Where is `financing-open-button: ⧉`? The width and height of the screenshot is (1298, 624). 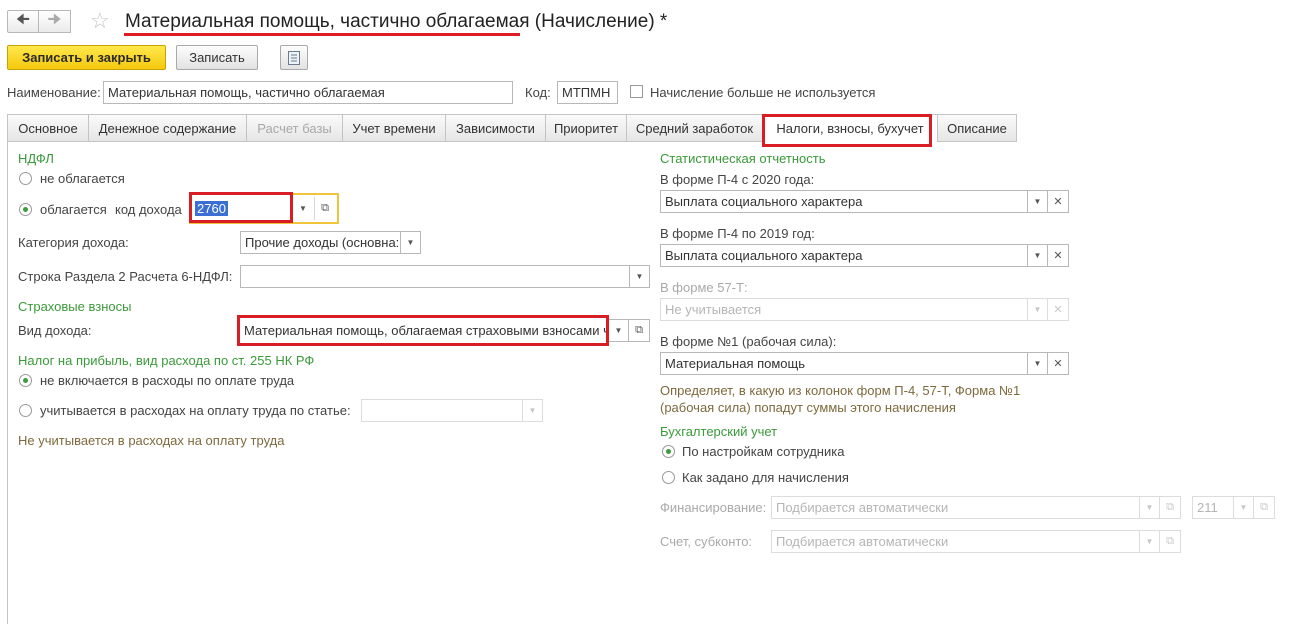
financing-open-button: ⧉ is located at coordinates (1170, 507).